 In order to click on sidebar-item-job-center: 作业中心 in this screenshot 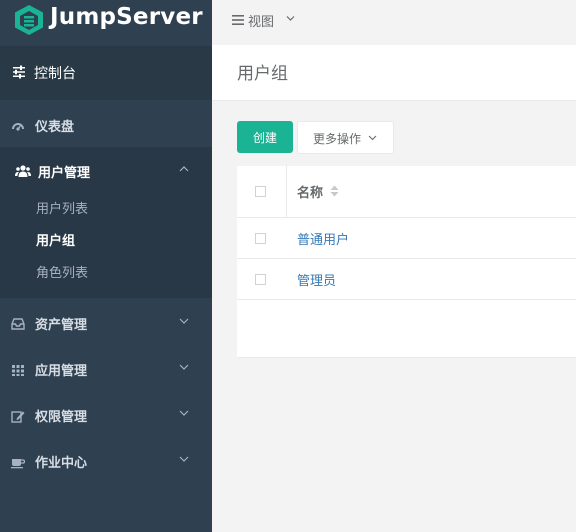, I will do `click(106, 460)`.